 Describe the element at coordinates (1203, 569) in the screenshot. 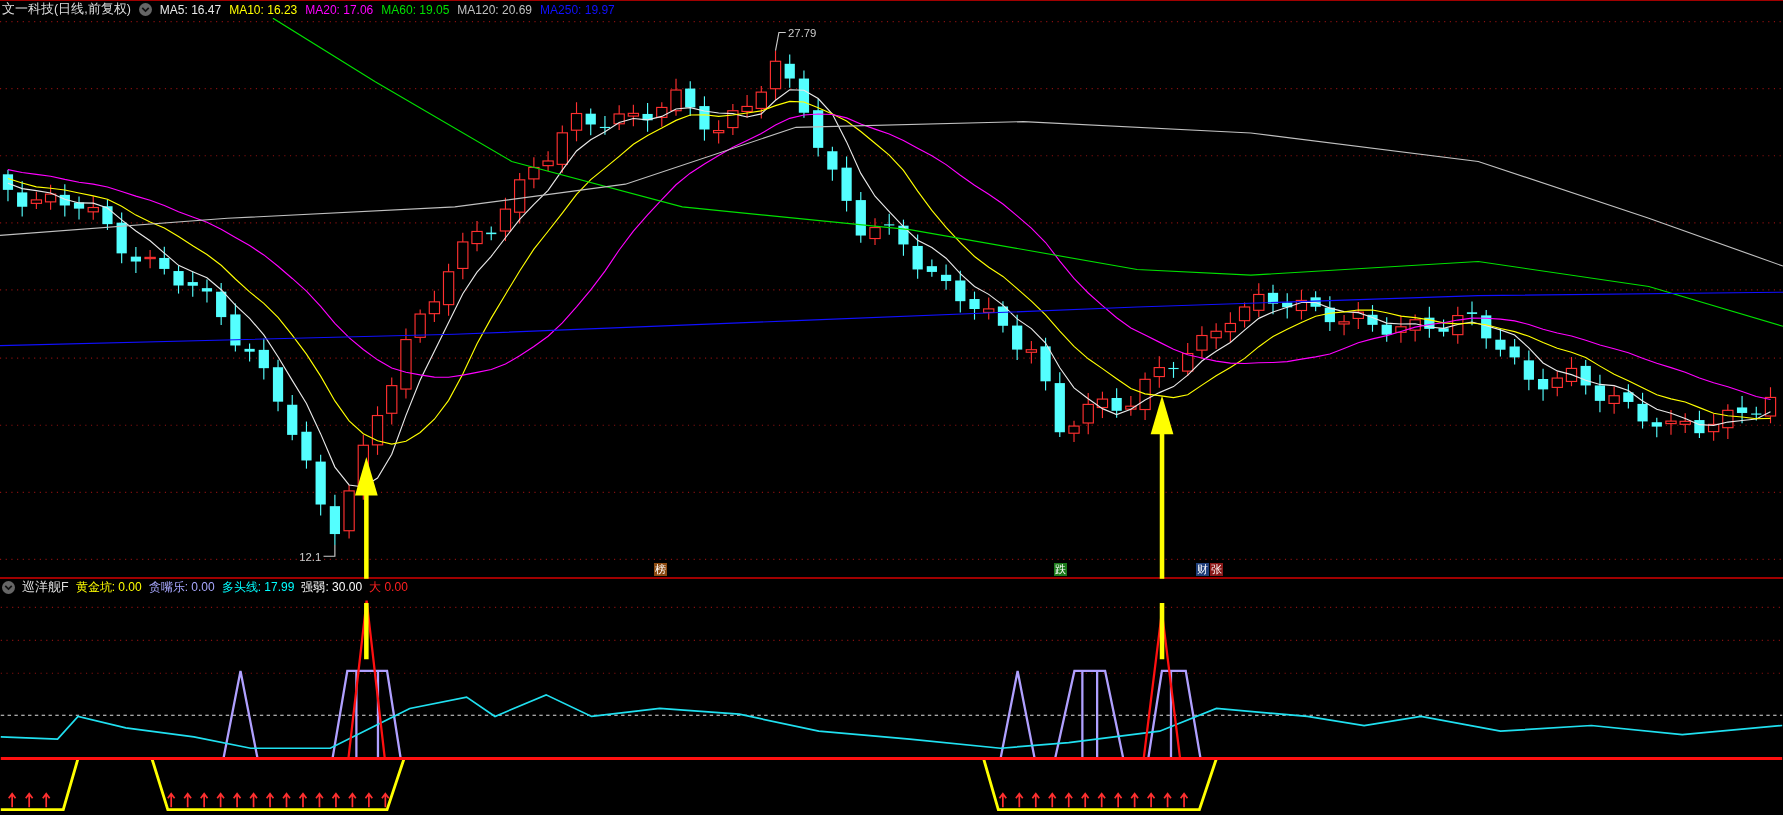

I see `signal-tag: 财` at that location.